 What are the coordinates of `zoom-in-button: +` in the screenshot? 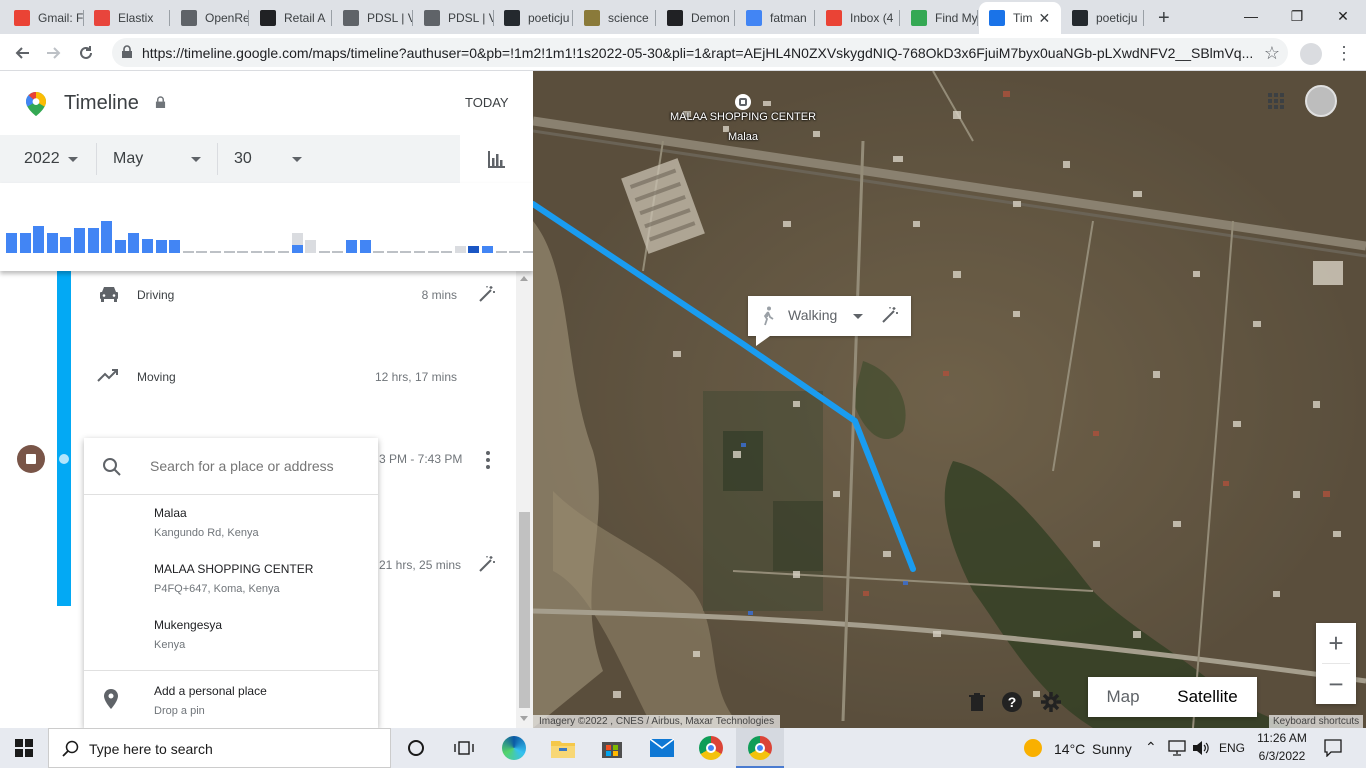 It's located at (1336, 643).